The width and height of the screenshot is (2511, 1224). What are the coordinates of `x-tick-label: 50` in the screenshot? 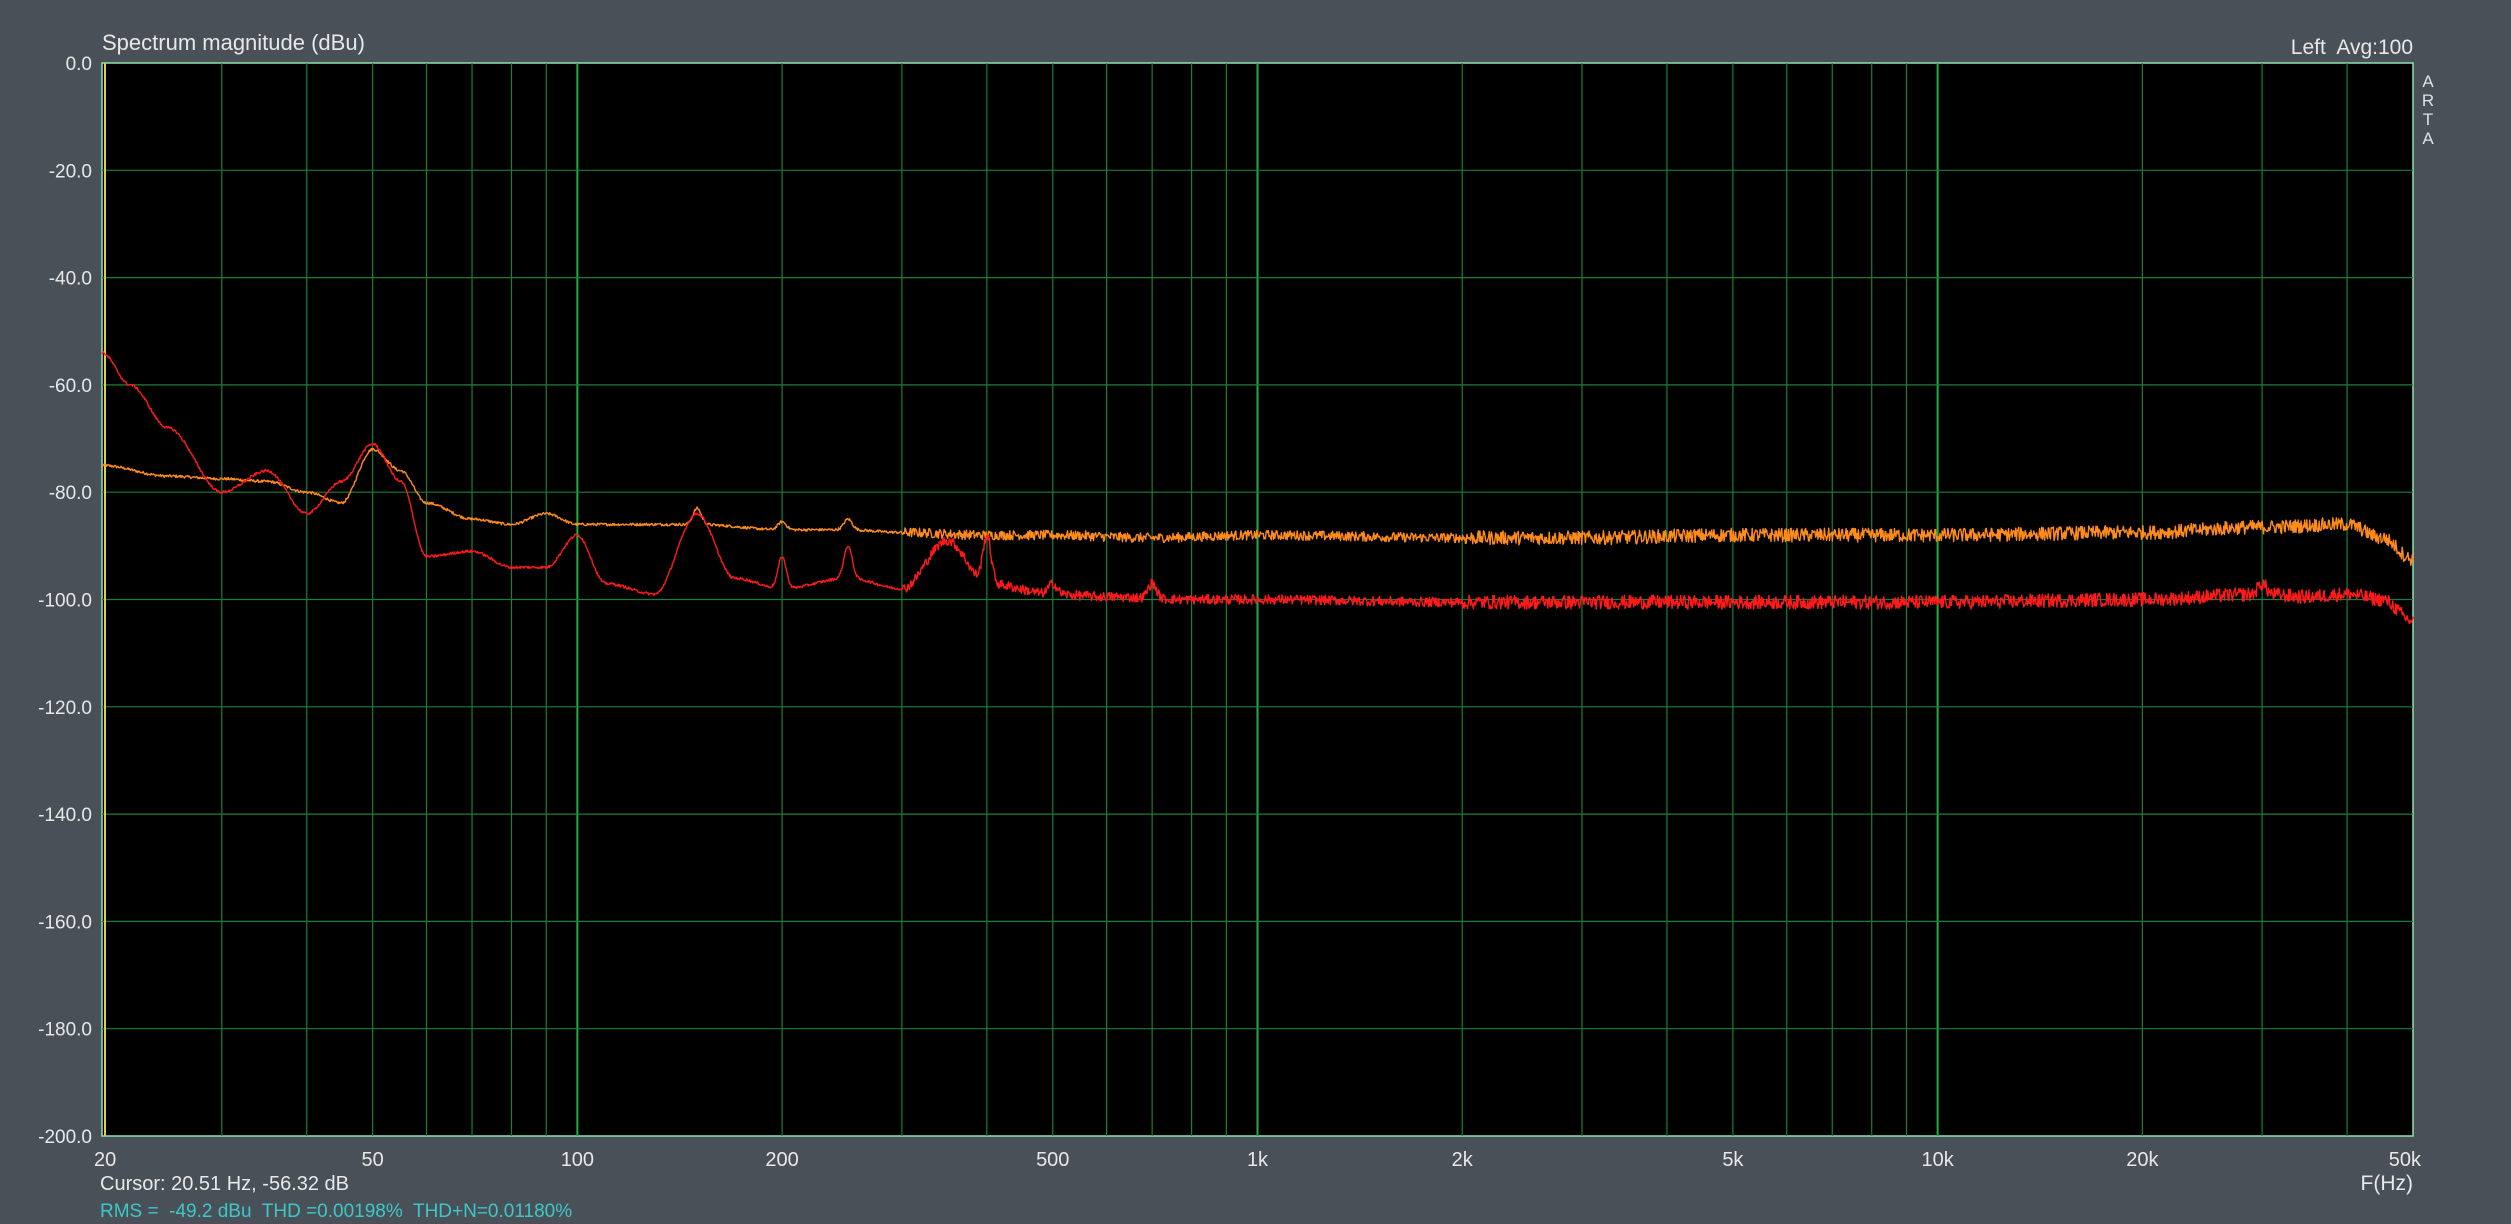 It's located at (373, 1160).